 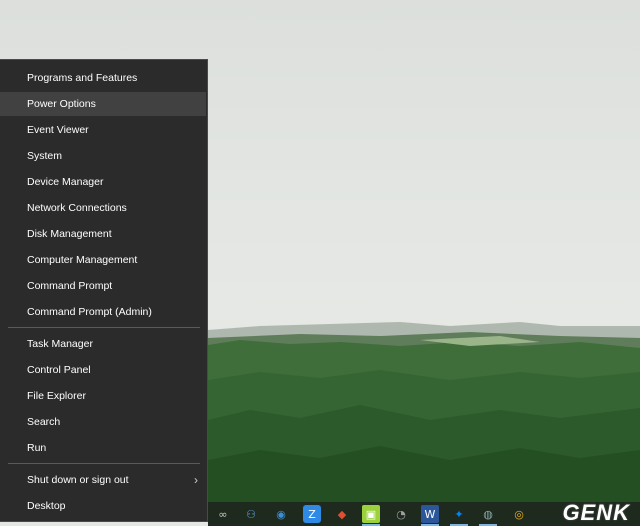 I want to click on browser-app-glyph: ◆, so click(x=342, y=514).